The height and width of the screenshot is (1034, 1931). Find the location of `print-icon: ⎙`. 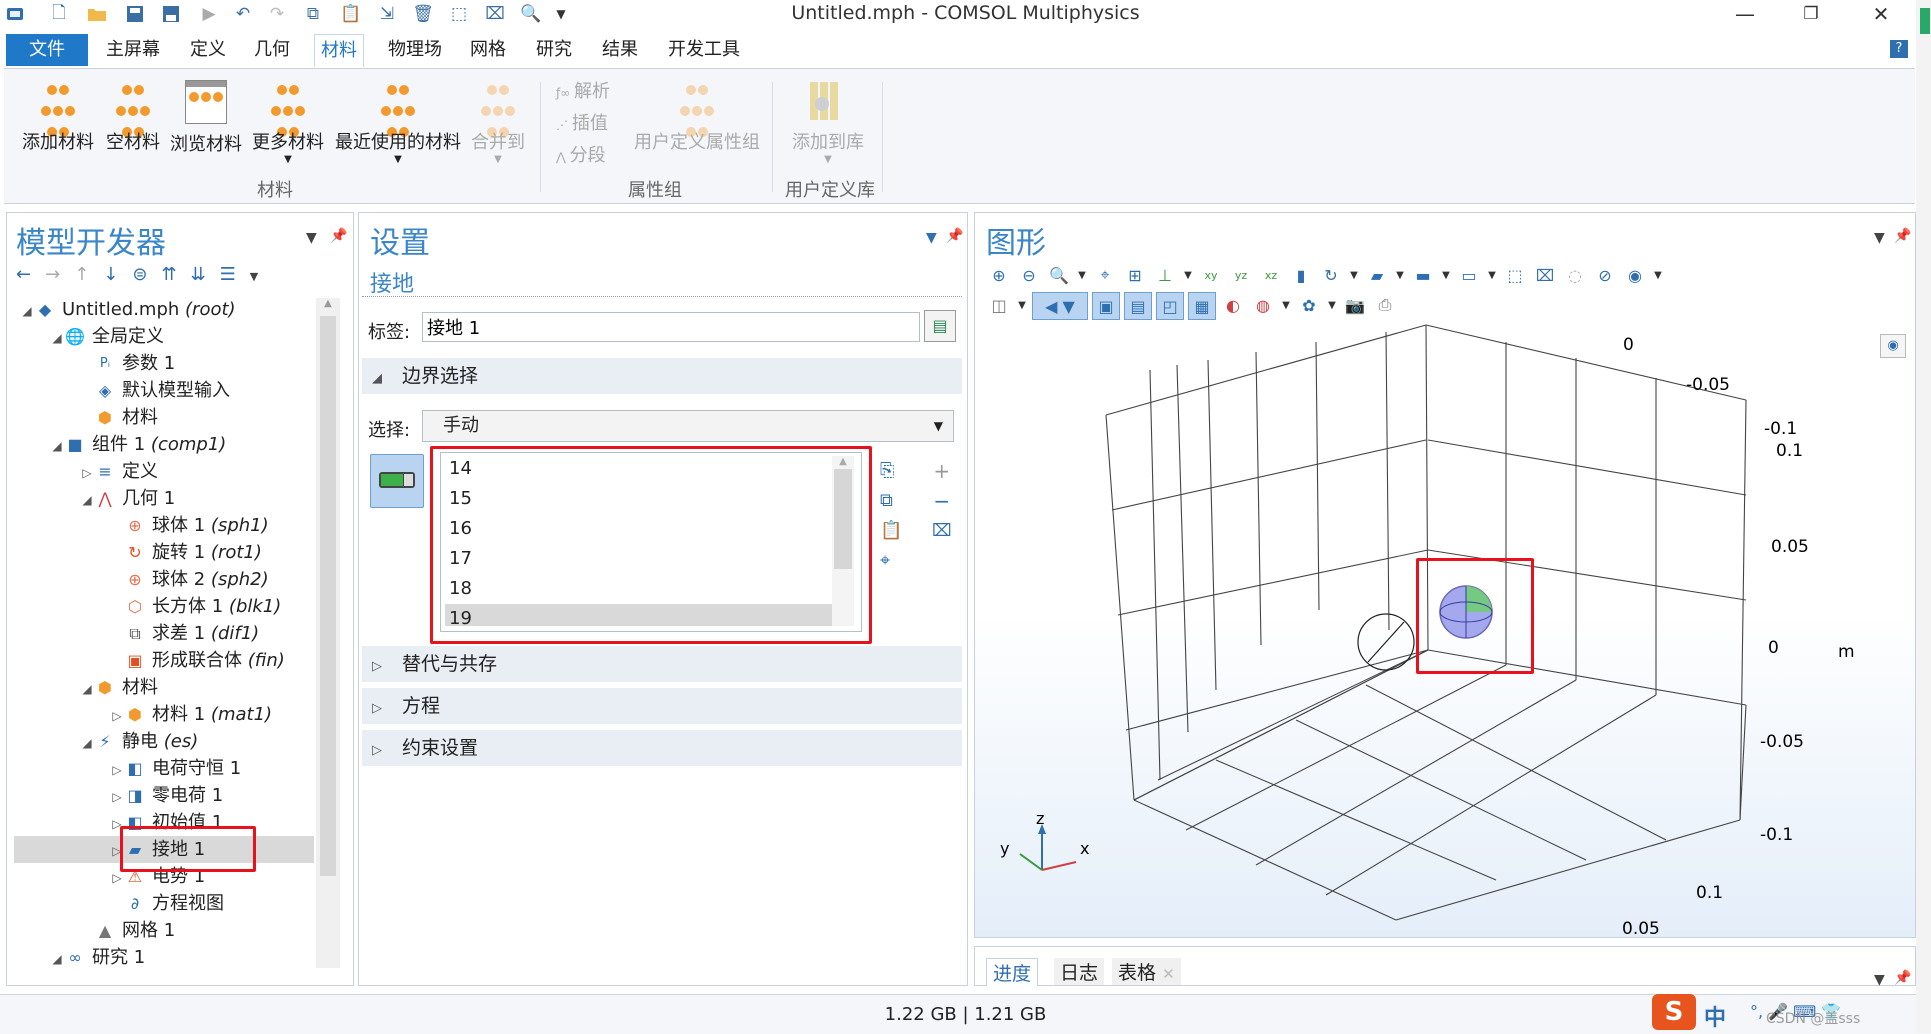

print-icon: ⎙ is located at coordinates (1385, 305).